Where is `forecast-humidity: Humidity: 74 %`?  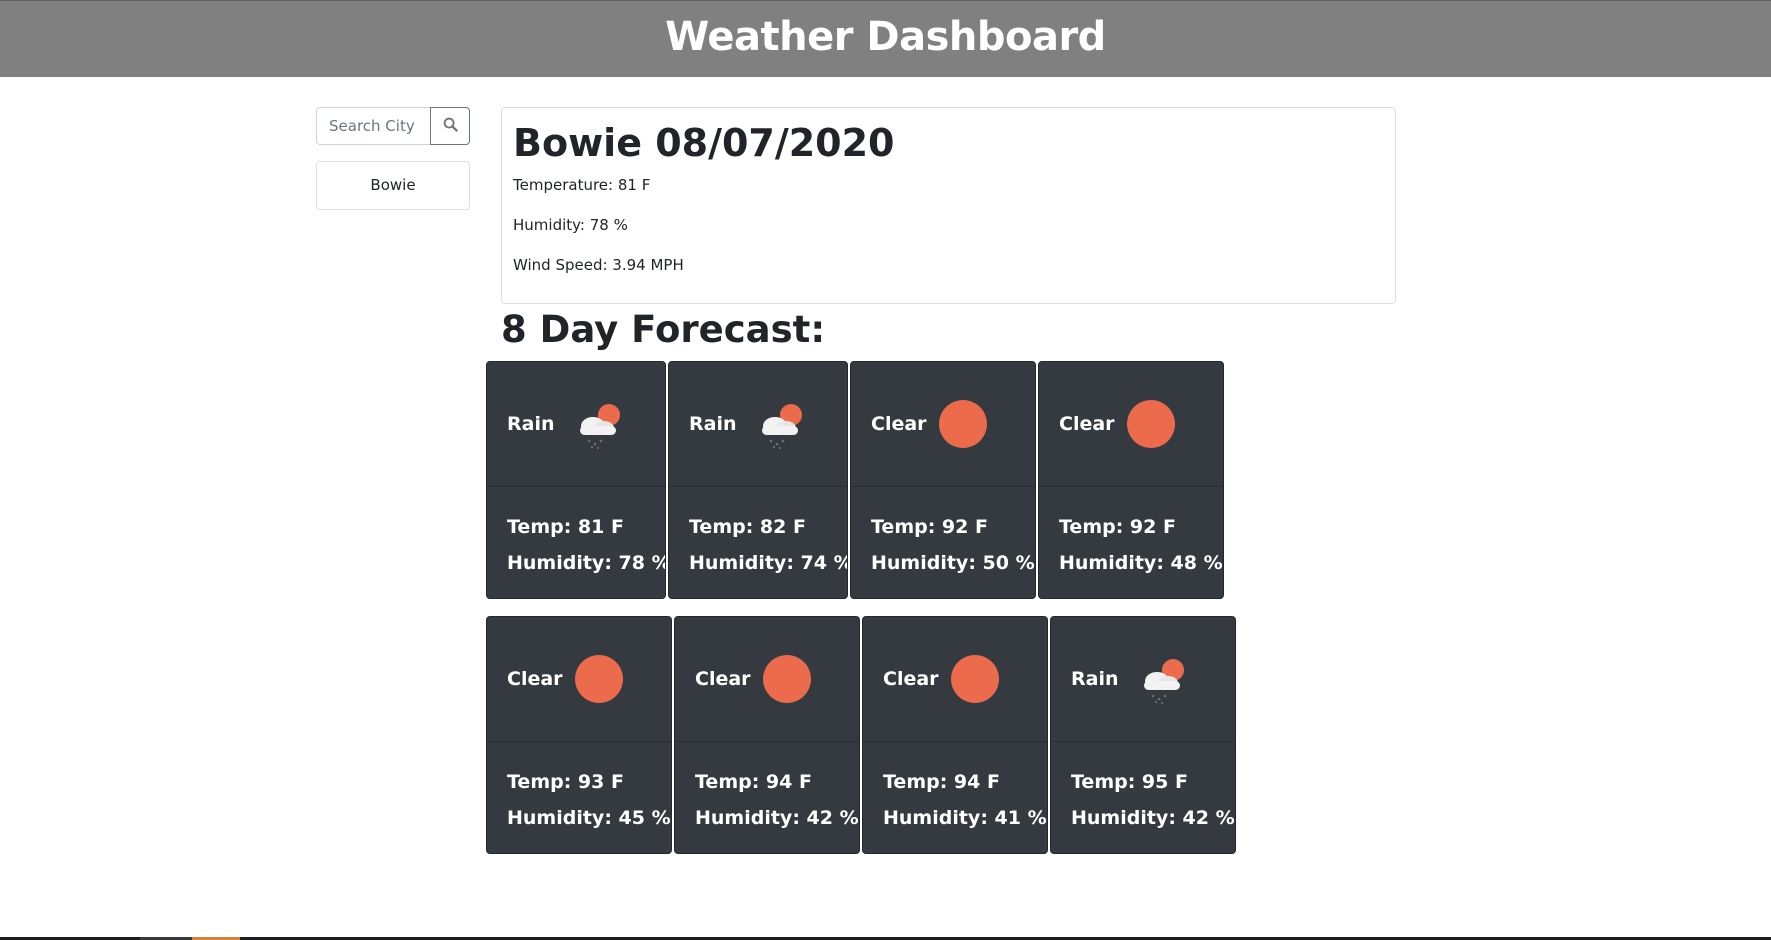
forecast-humidity: Humidity: 74 % is located at coordinates (768, 563).